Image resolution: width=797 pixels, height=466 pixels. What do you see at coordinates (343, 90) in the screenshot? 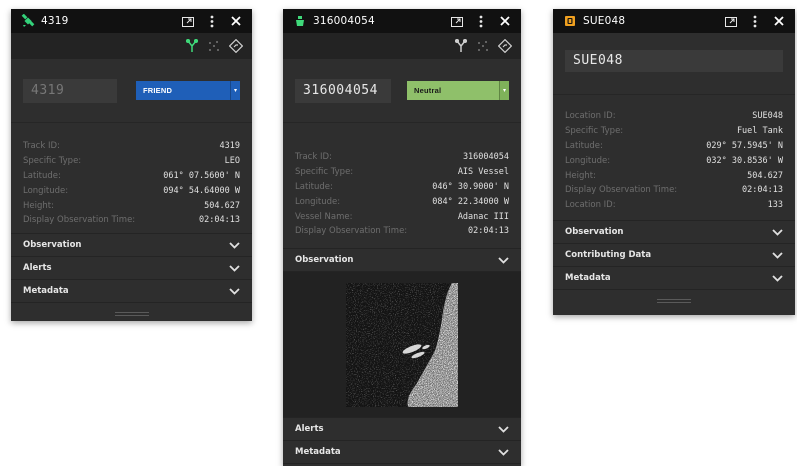
I see `track-id-field: 316004054` at bounding box center [343, 90].